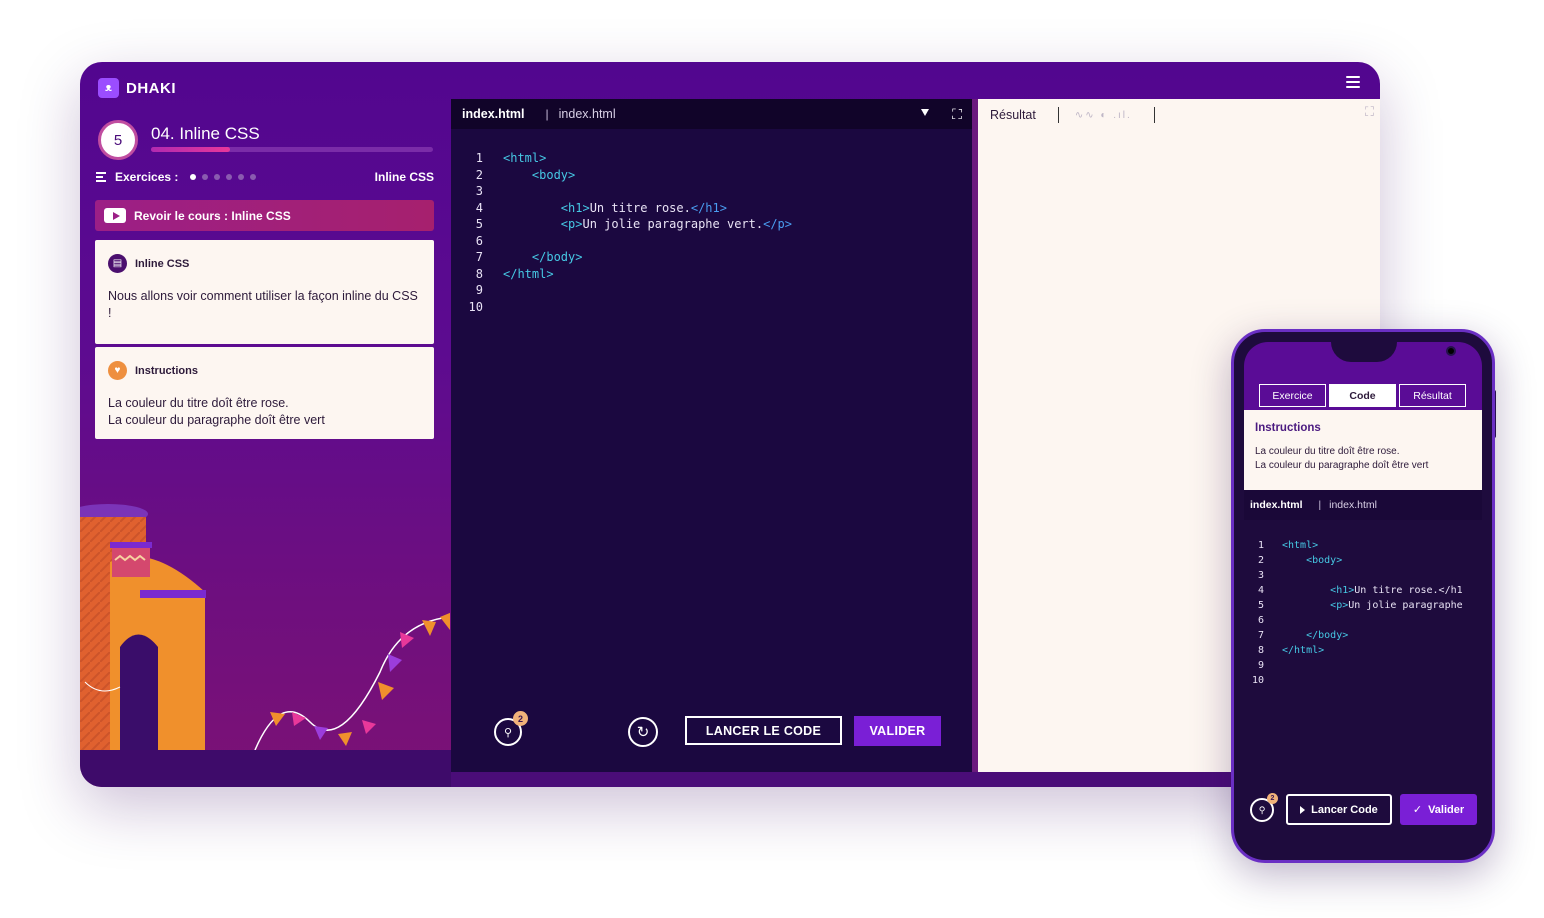 Image resolution: width=1544 pixels, height=918 pixels. Describe the element at coordinates (190, 149) in the screenshot. I see `lesson-progress-fill` at that location.